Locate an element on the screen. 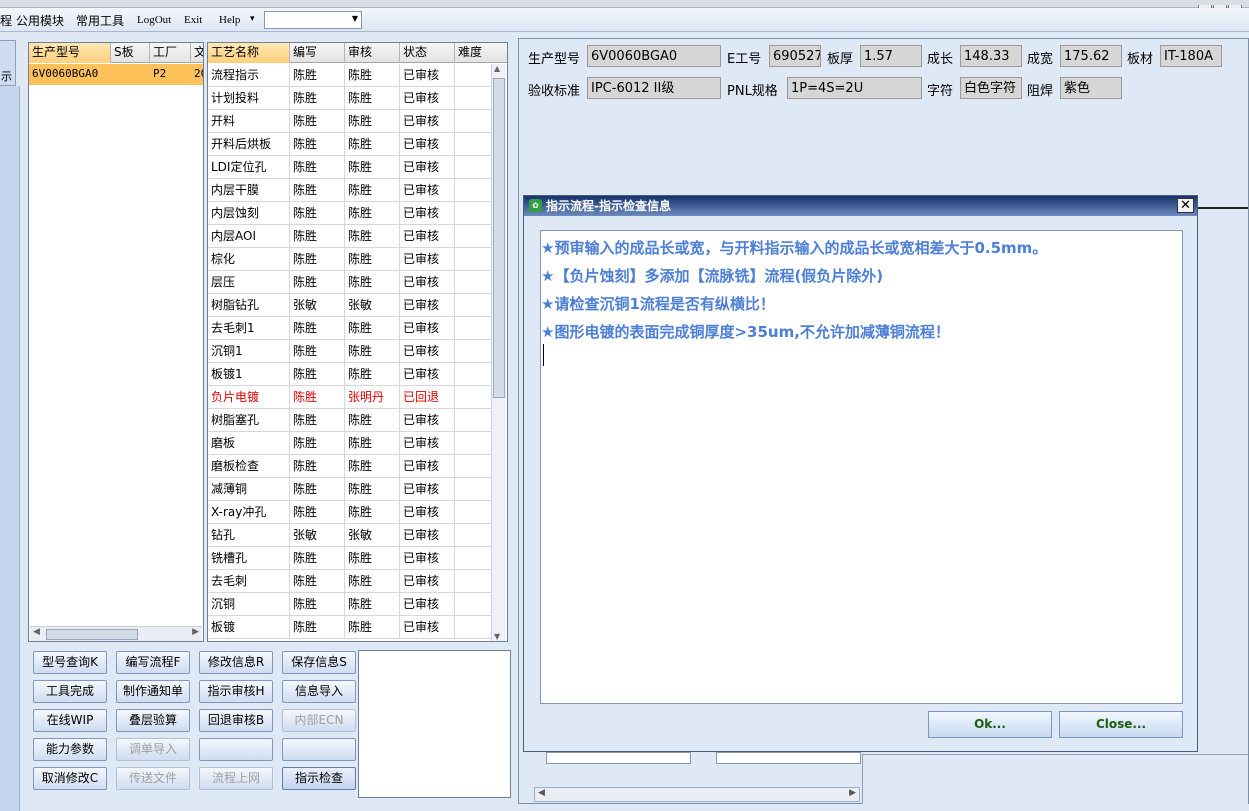 The width and height of the screenshot is (1249, 811). table-row: 磨板 陈胜 陈胜 已审核 is located at coordinates (350, 443).